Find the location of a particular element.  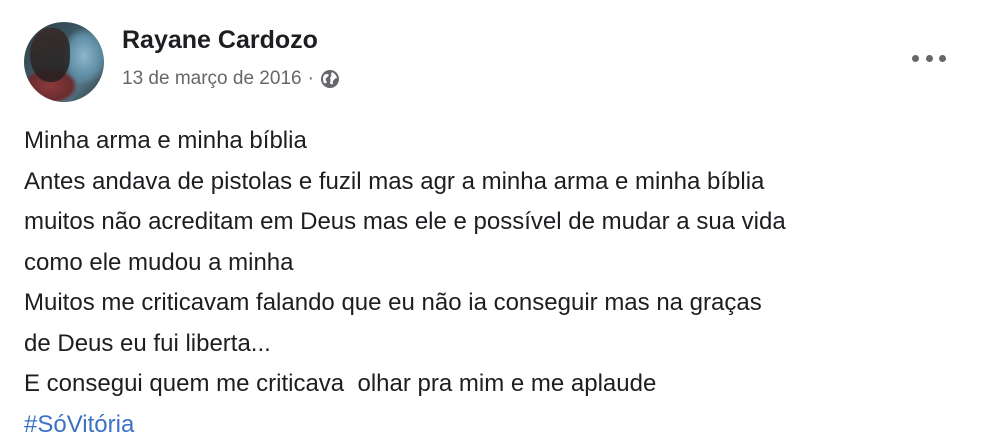

avatar is located at coordinates (64, 62).